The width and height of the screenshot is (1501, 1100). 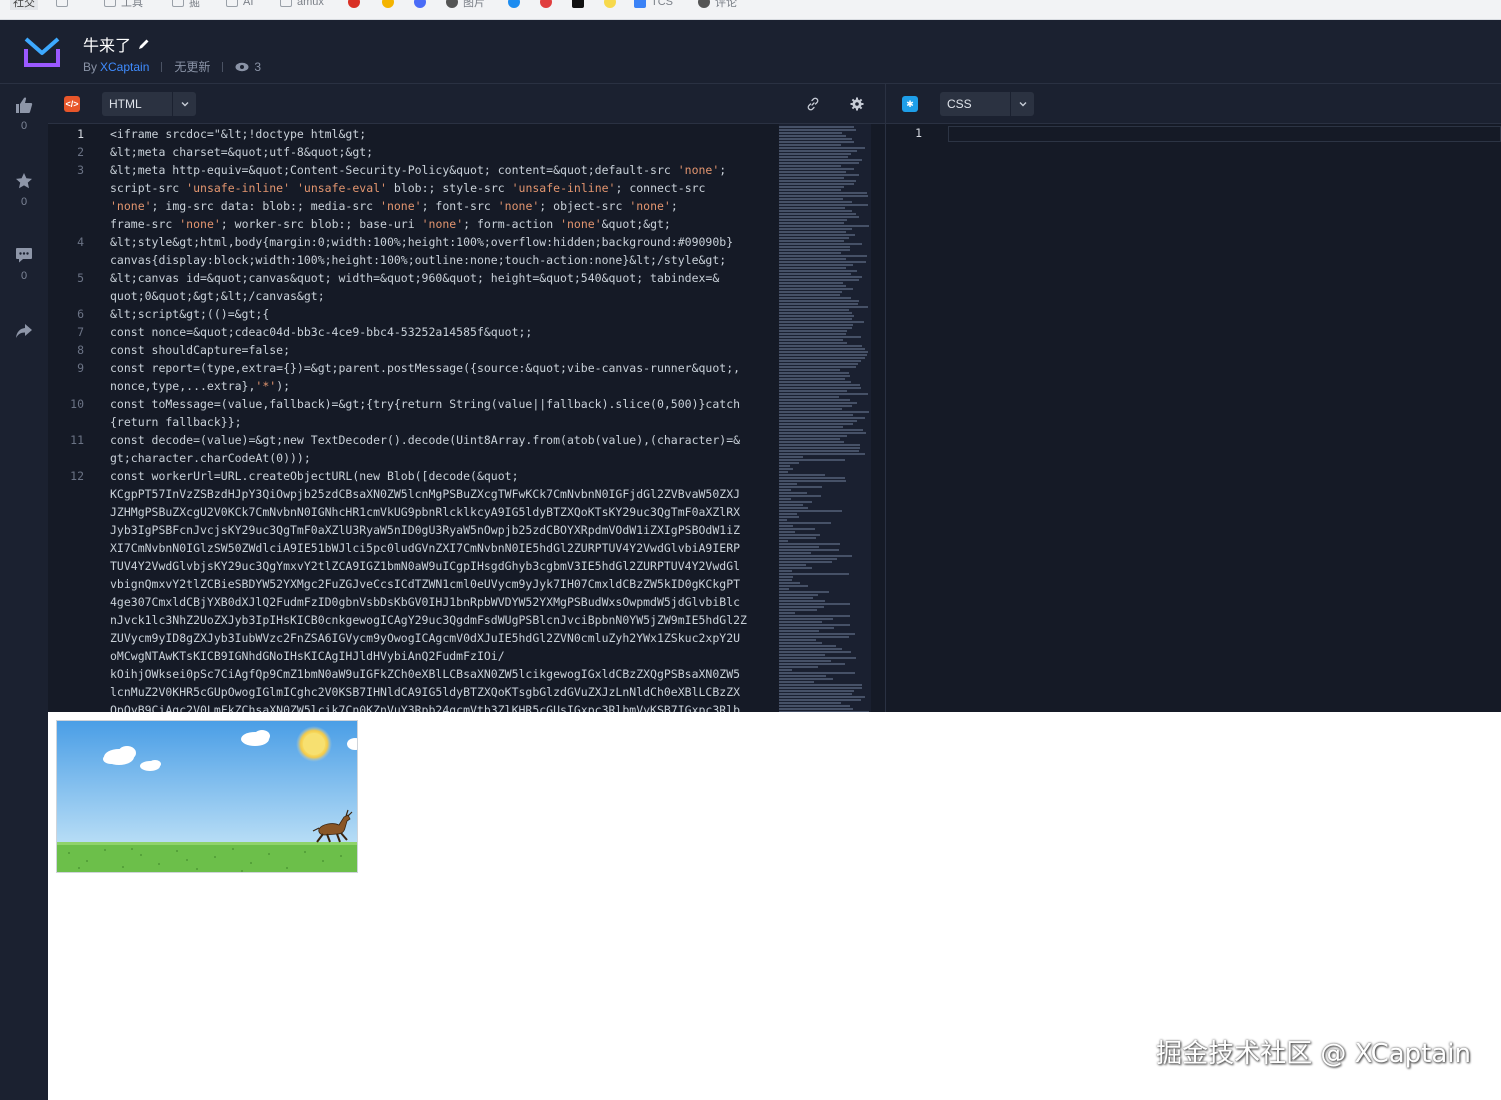 I want to click on chrome-icon, so click(x=388, y=5).